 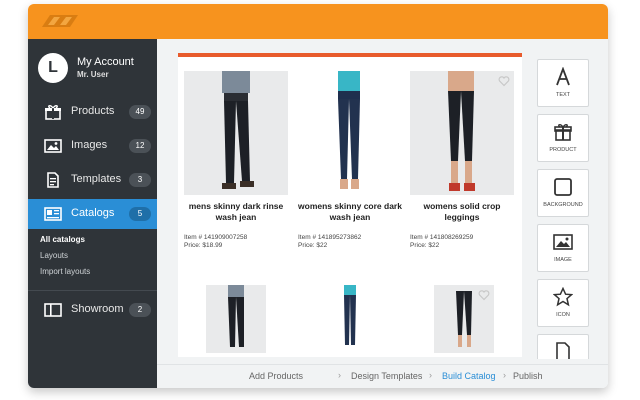 I want to click on sidebar-item-products: Products 49, so click(x=92, y=112).